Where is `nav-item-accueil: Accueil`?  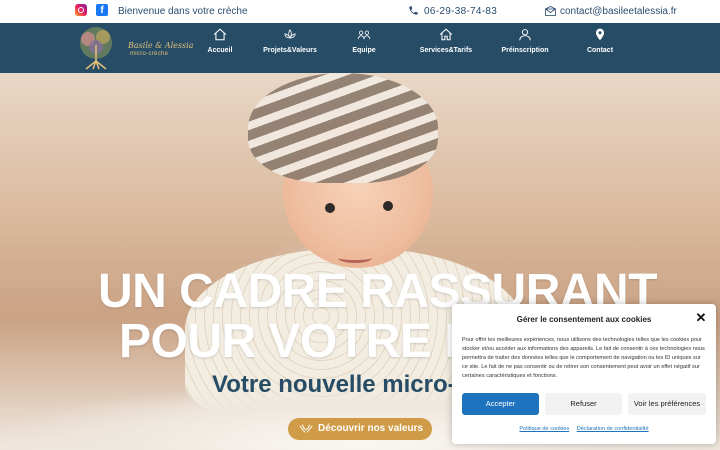
nav-item-accueil: Accueil is located at coordinates (220, 41).